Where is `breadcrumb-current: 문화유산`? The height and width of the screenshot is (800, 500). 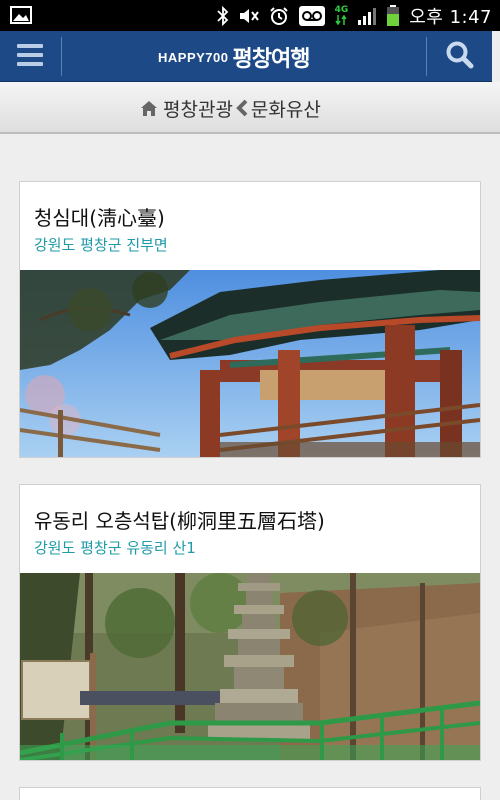
breadcrumb-current: 문화유산 is located at coordinates (285, 109).